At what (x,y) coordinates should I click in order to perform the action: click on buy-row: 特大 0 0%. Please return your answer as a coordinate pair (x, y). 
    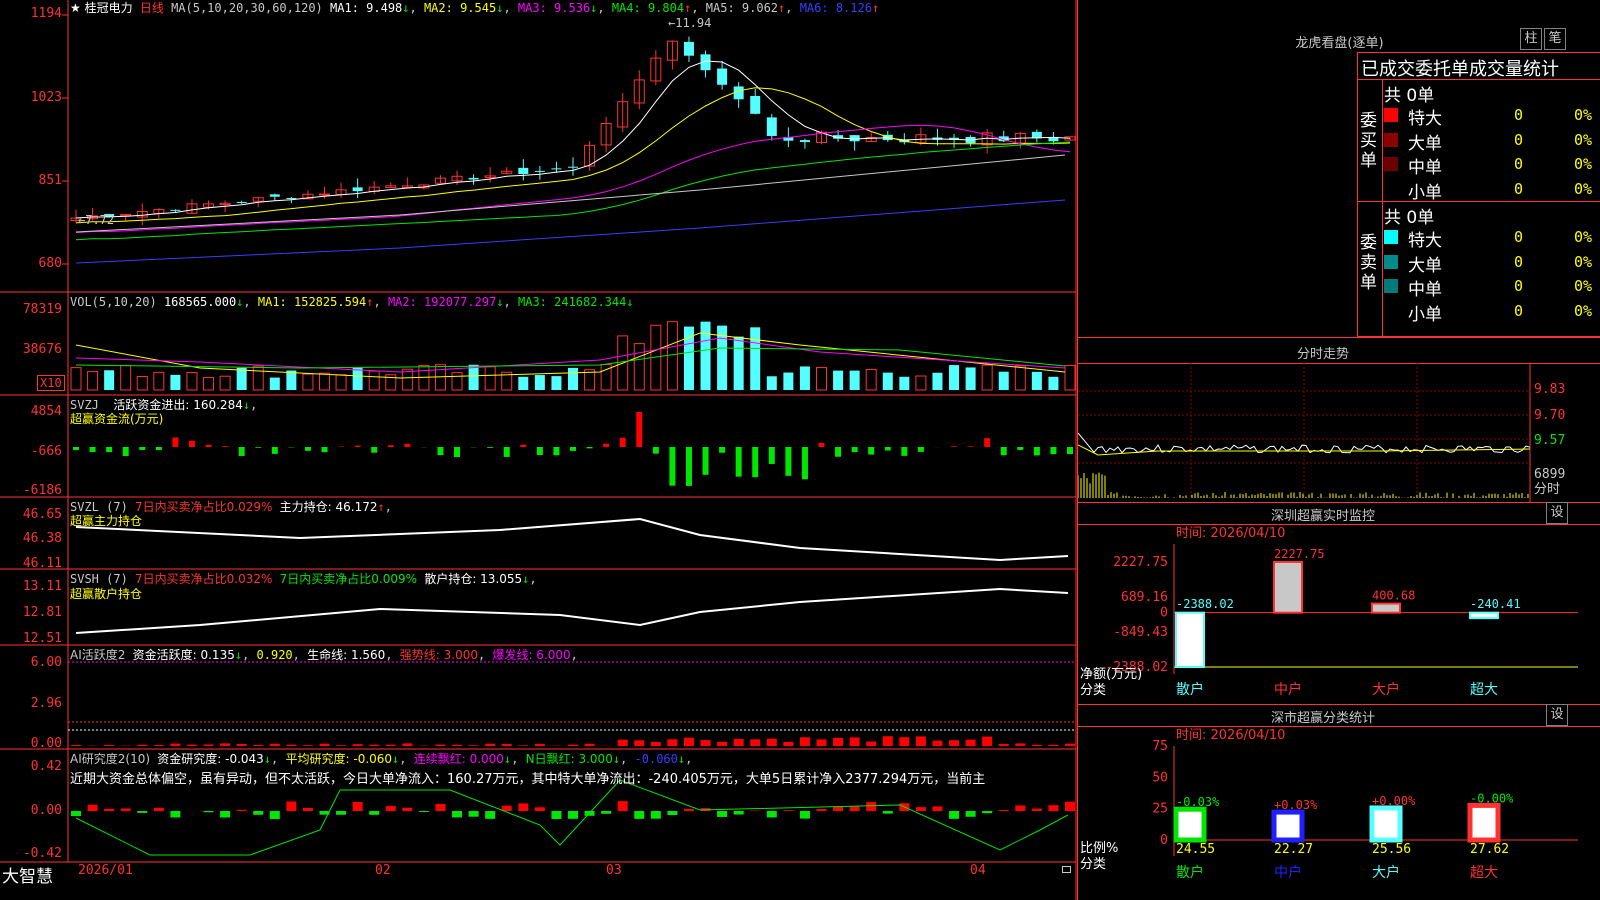
    Looking at the image, I should click on (1492, 116).